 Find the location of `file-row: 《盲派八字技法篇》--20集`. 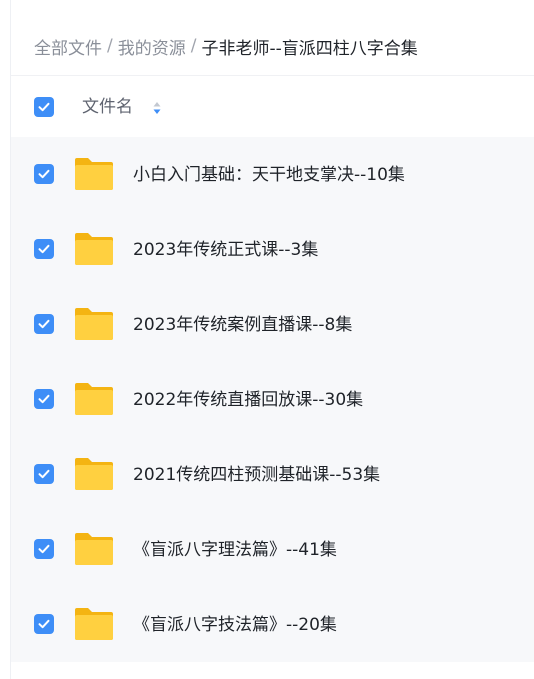

file-row: 《盲派八字技法篇》--20集 is located at coordinates (272, 624).